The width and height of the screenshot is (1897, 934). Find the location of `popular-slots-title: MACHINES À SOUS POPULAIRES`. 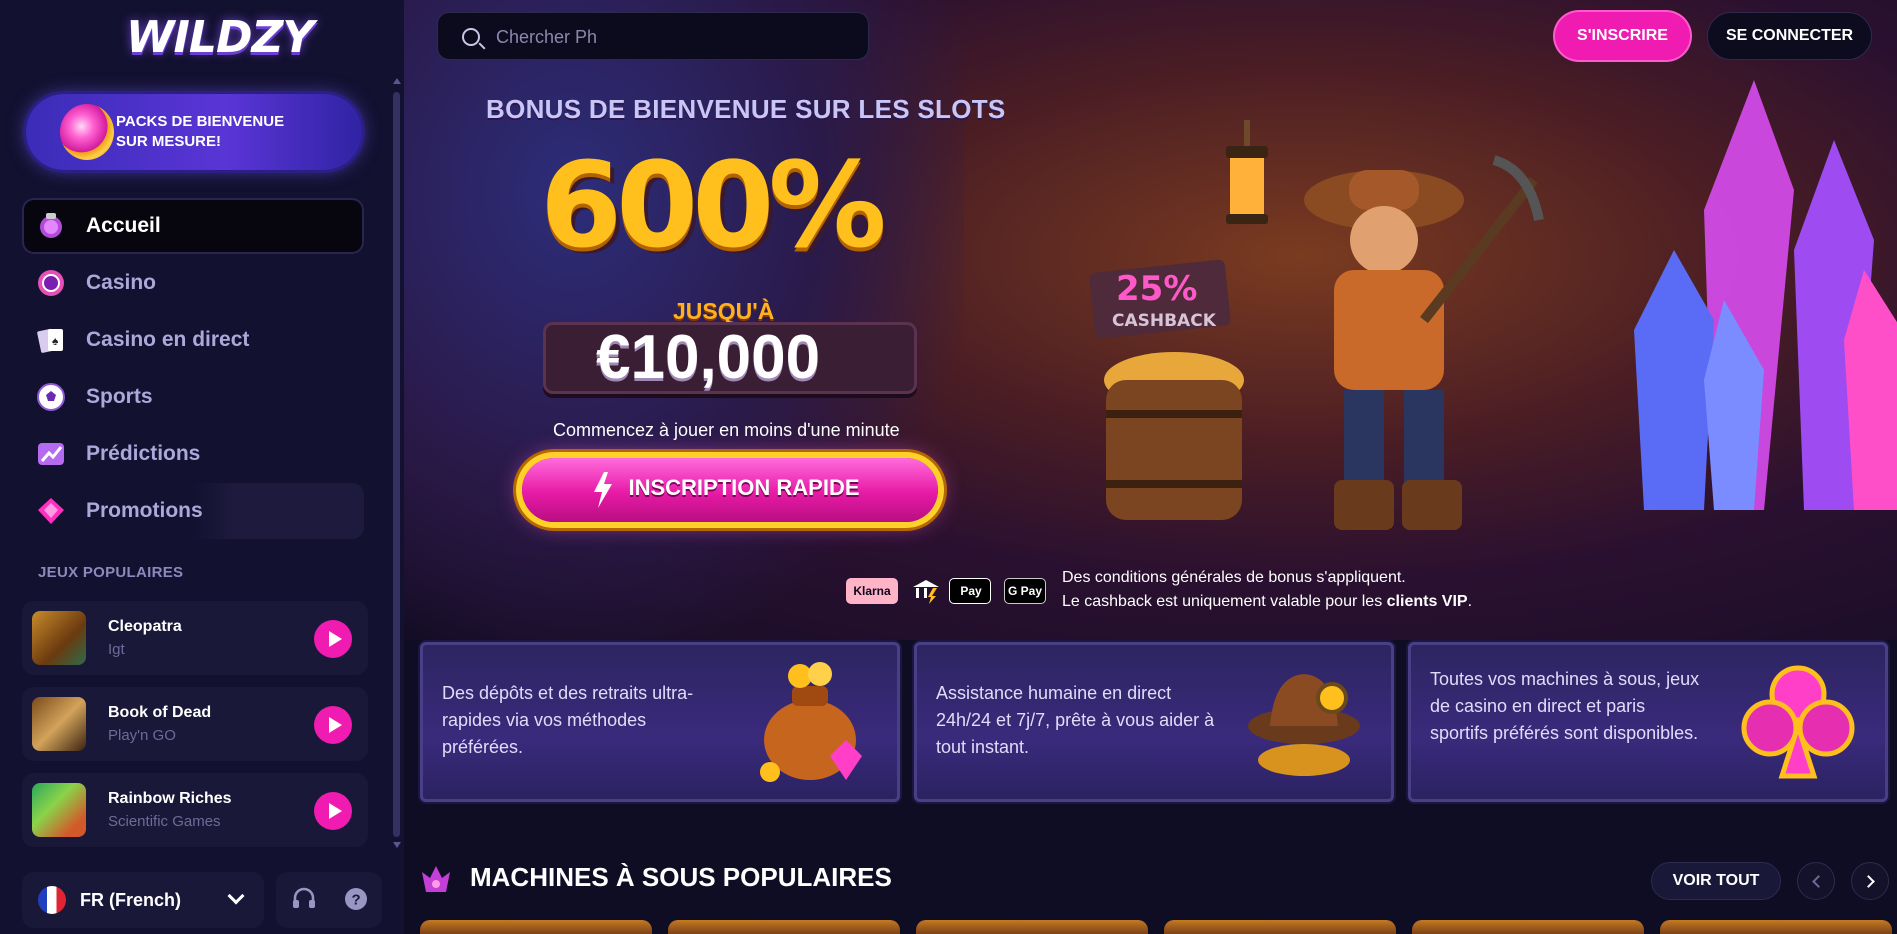

popular-slots-title: MACHINES À SOUS POPULAIRES is located at coordinates (681, 877).